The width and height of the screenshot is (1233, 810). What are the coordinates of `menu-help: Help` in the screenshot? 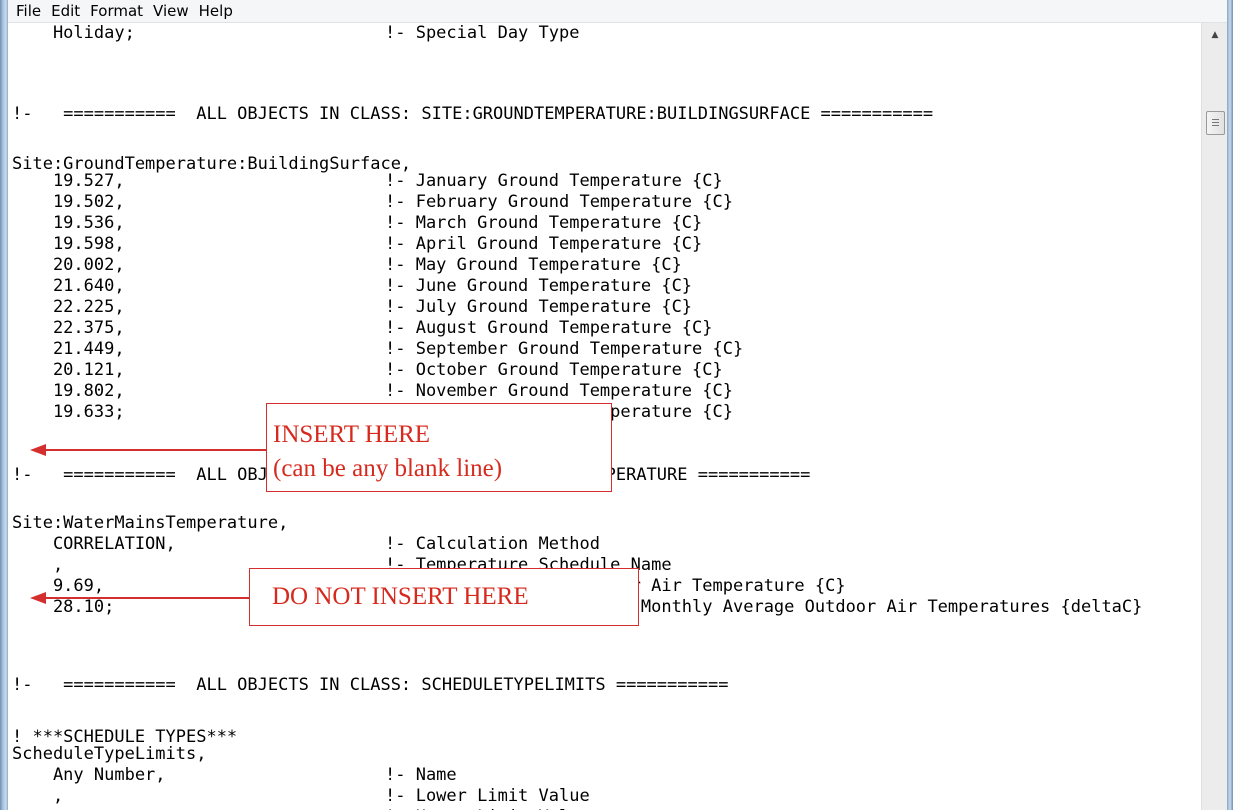 It's located at (216, 11).